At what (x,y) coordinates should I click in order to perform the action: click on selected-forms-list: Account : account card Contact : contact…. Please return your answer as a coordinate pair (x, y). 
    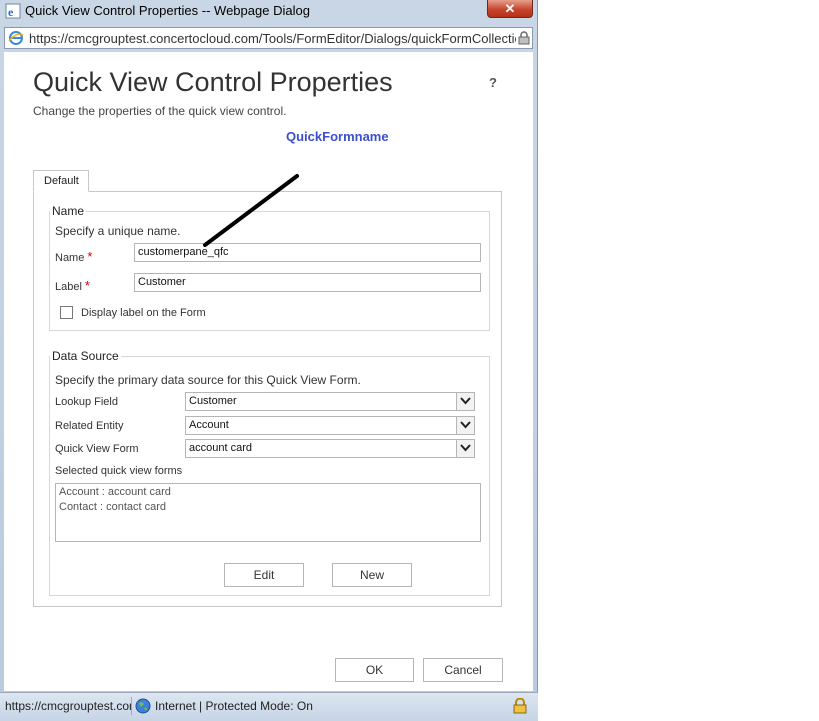
    Looking at the image, I should click on (268, 512).